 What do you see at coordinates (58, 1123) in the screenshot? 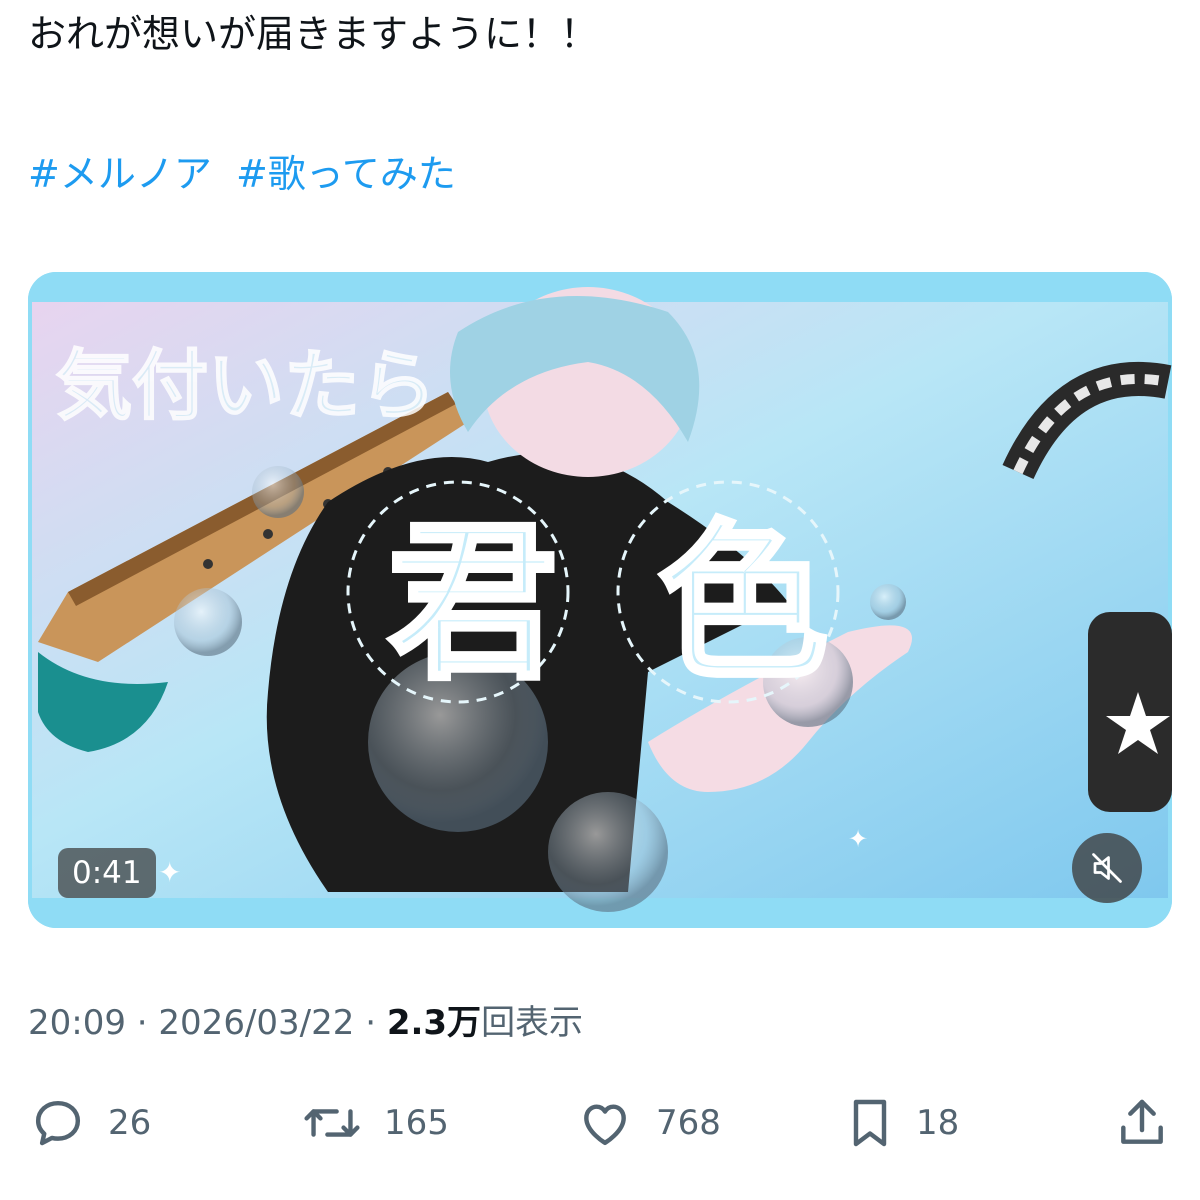
I see `reply-icon` at bounding box center [58, 1123].